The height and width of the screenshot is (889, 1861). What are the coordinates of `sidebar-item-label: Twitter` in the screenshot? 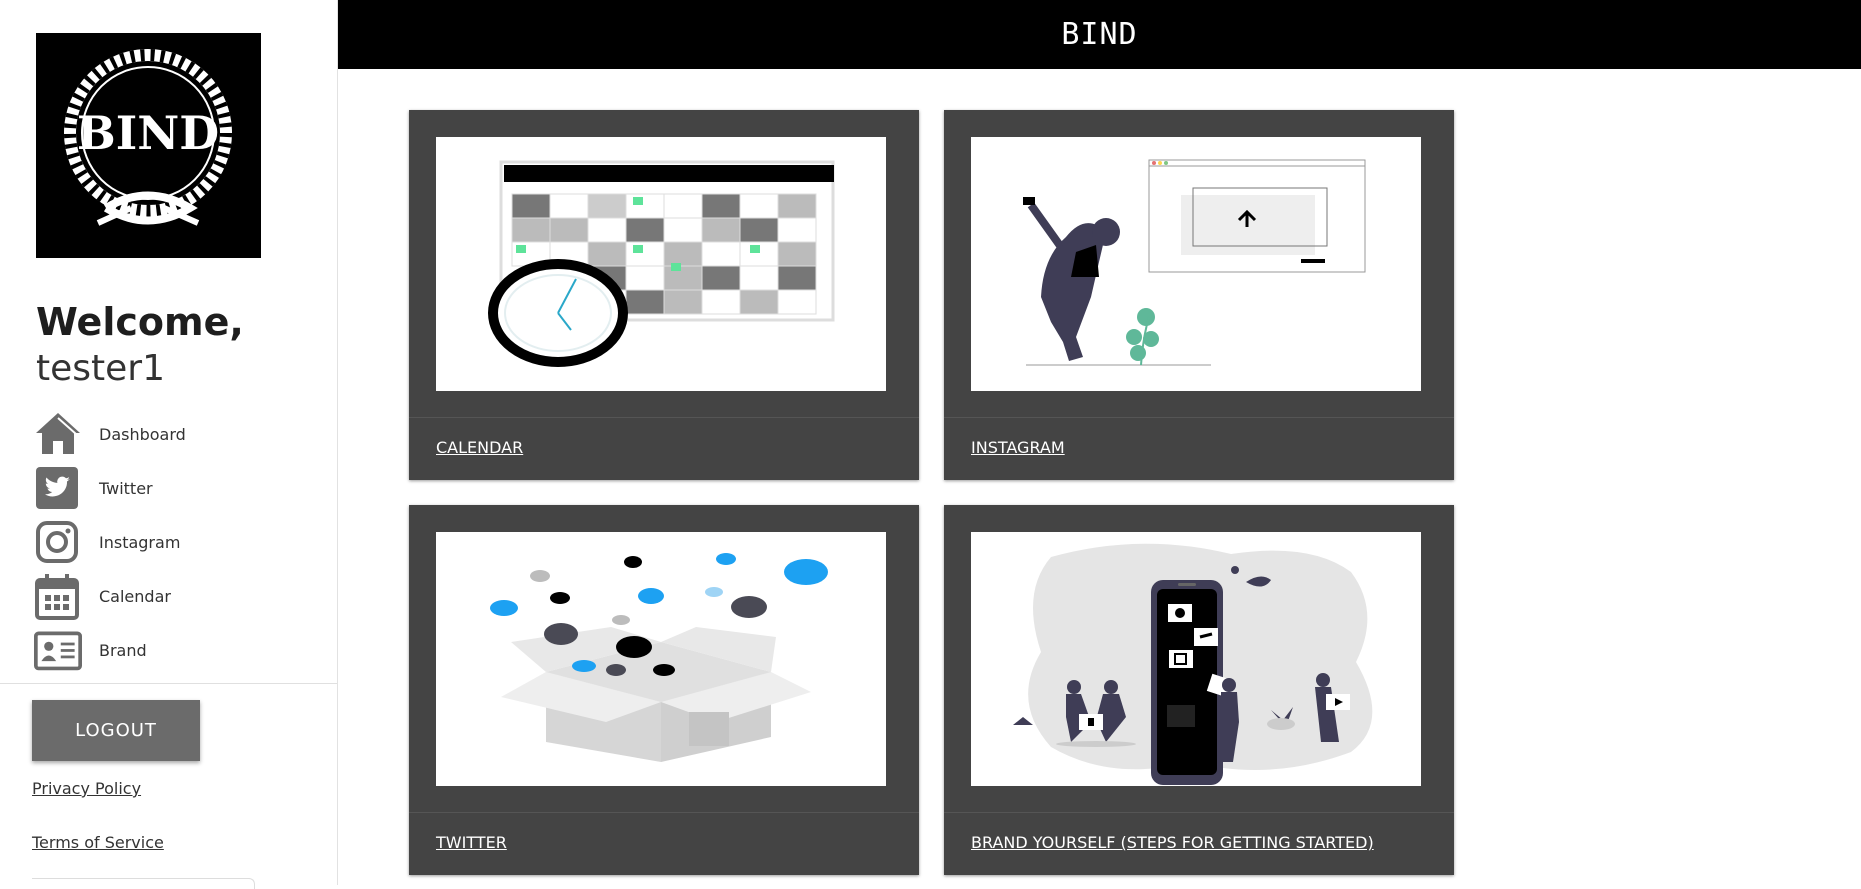 It's located at (126, 488).